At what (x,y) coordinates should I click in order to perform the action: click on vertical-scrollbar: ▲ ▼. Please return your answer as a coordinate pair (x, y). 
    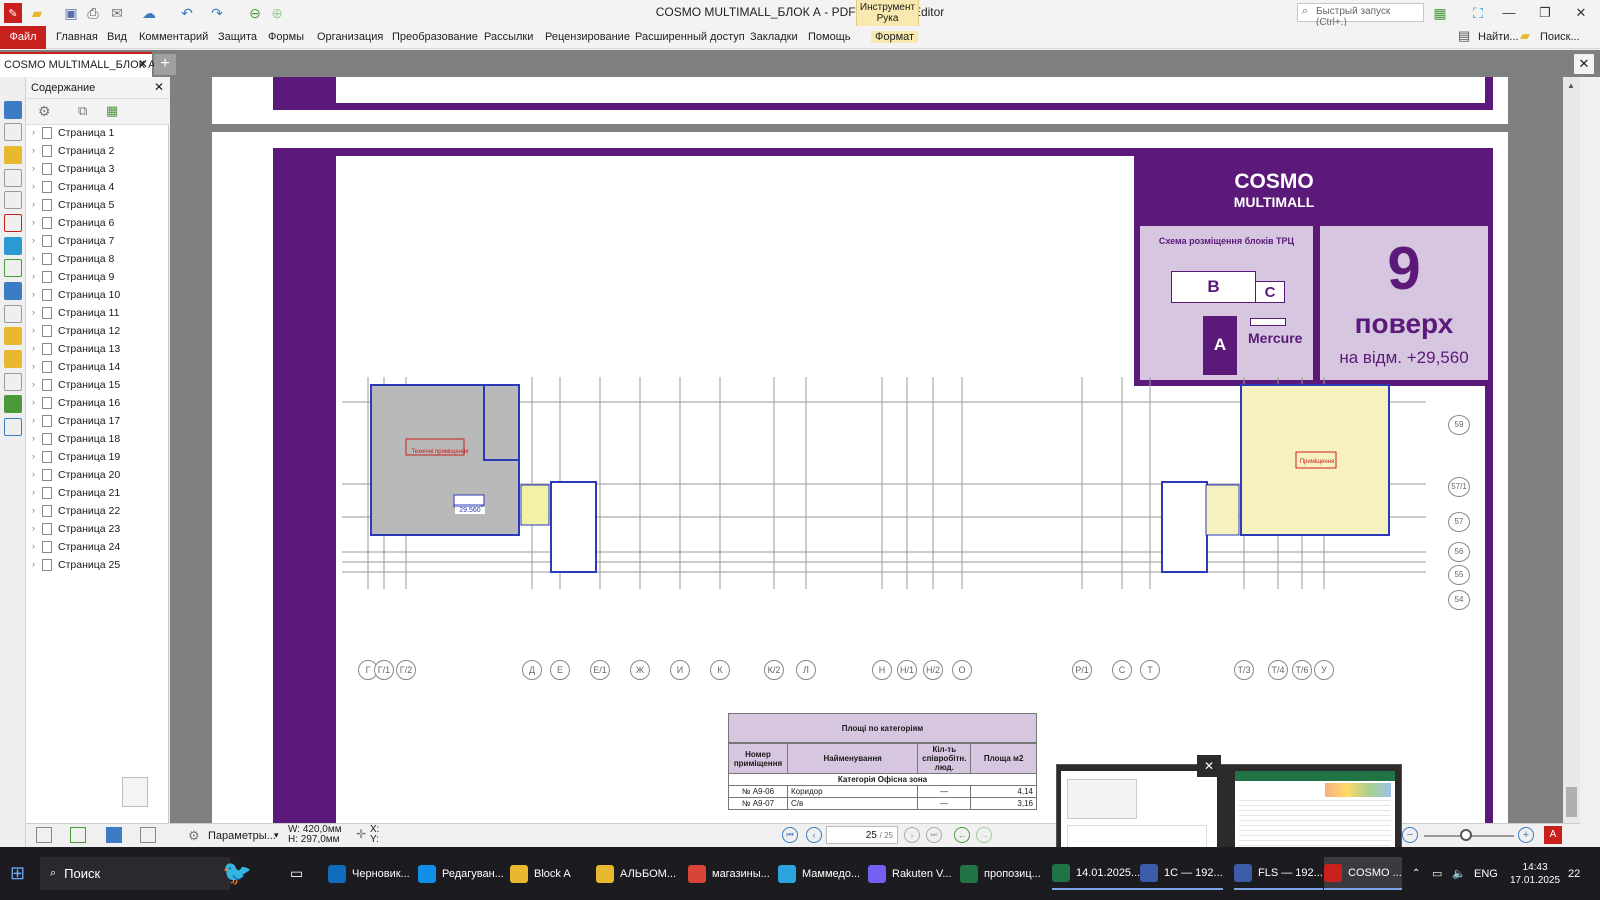
    Looking at the image, I should click on (1571, 462).